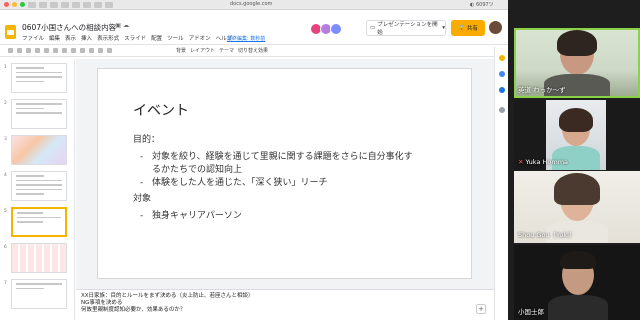 Image resolution: width=640 pixels, height=320 pixels. What do you see at coordinates (19, 50) in the screenshot?
I see `undo-icon` at bounding box center [19, 50].